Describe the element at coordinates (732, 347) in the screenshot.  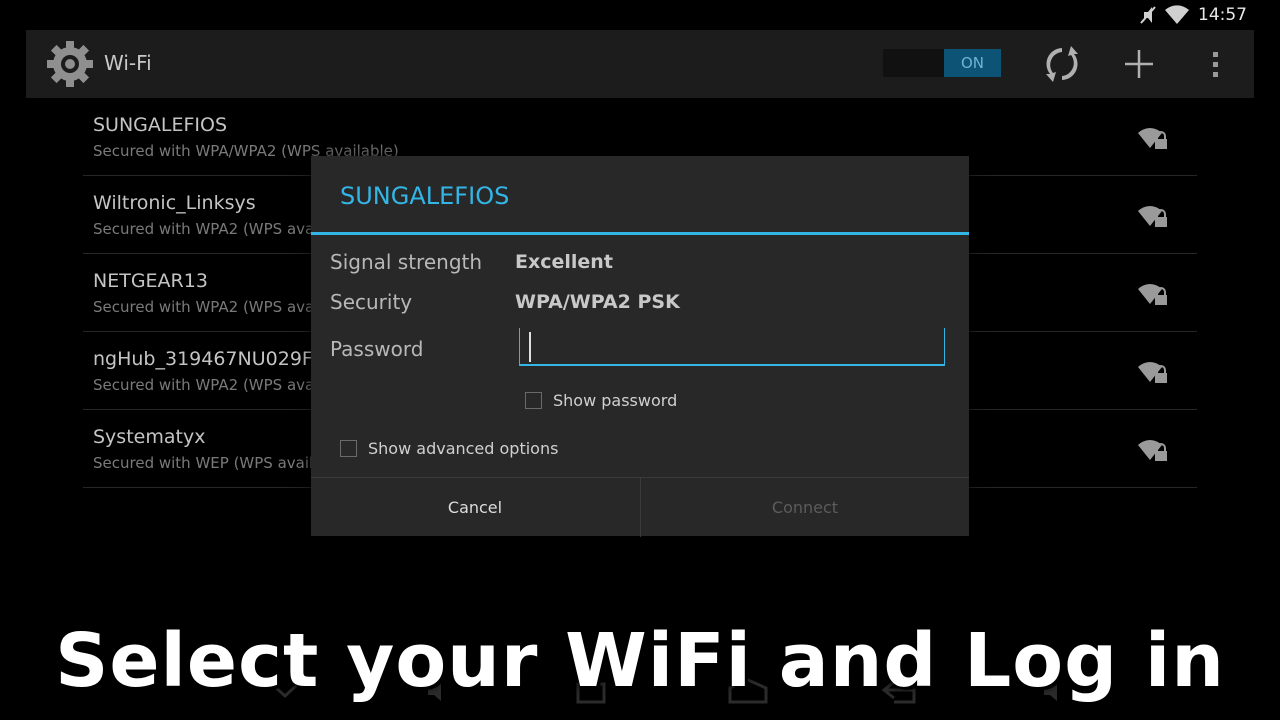
I see `password-field` at that location.